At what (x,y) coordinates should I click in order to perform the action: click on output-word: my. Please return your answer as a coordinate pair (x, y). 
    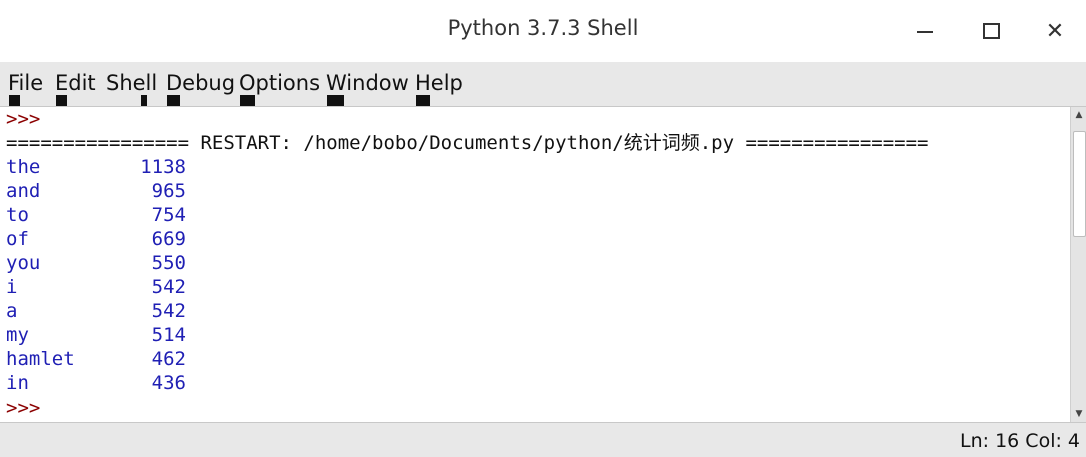
    Looking at the image, I should click on (17, 335).